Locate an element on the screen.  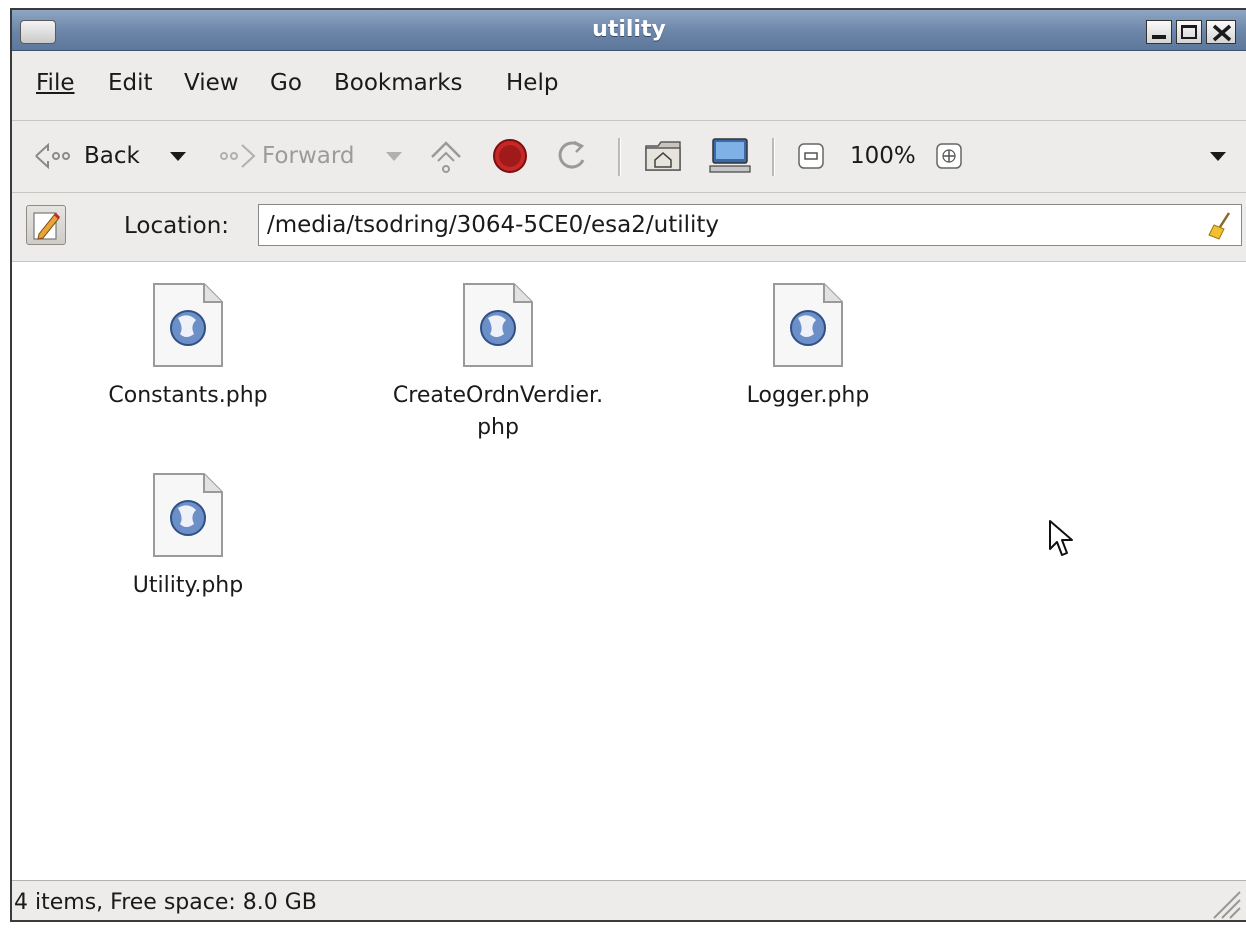
computer-button is located at coordinates (730, 156).